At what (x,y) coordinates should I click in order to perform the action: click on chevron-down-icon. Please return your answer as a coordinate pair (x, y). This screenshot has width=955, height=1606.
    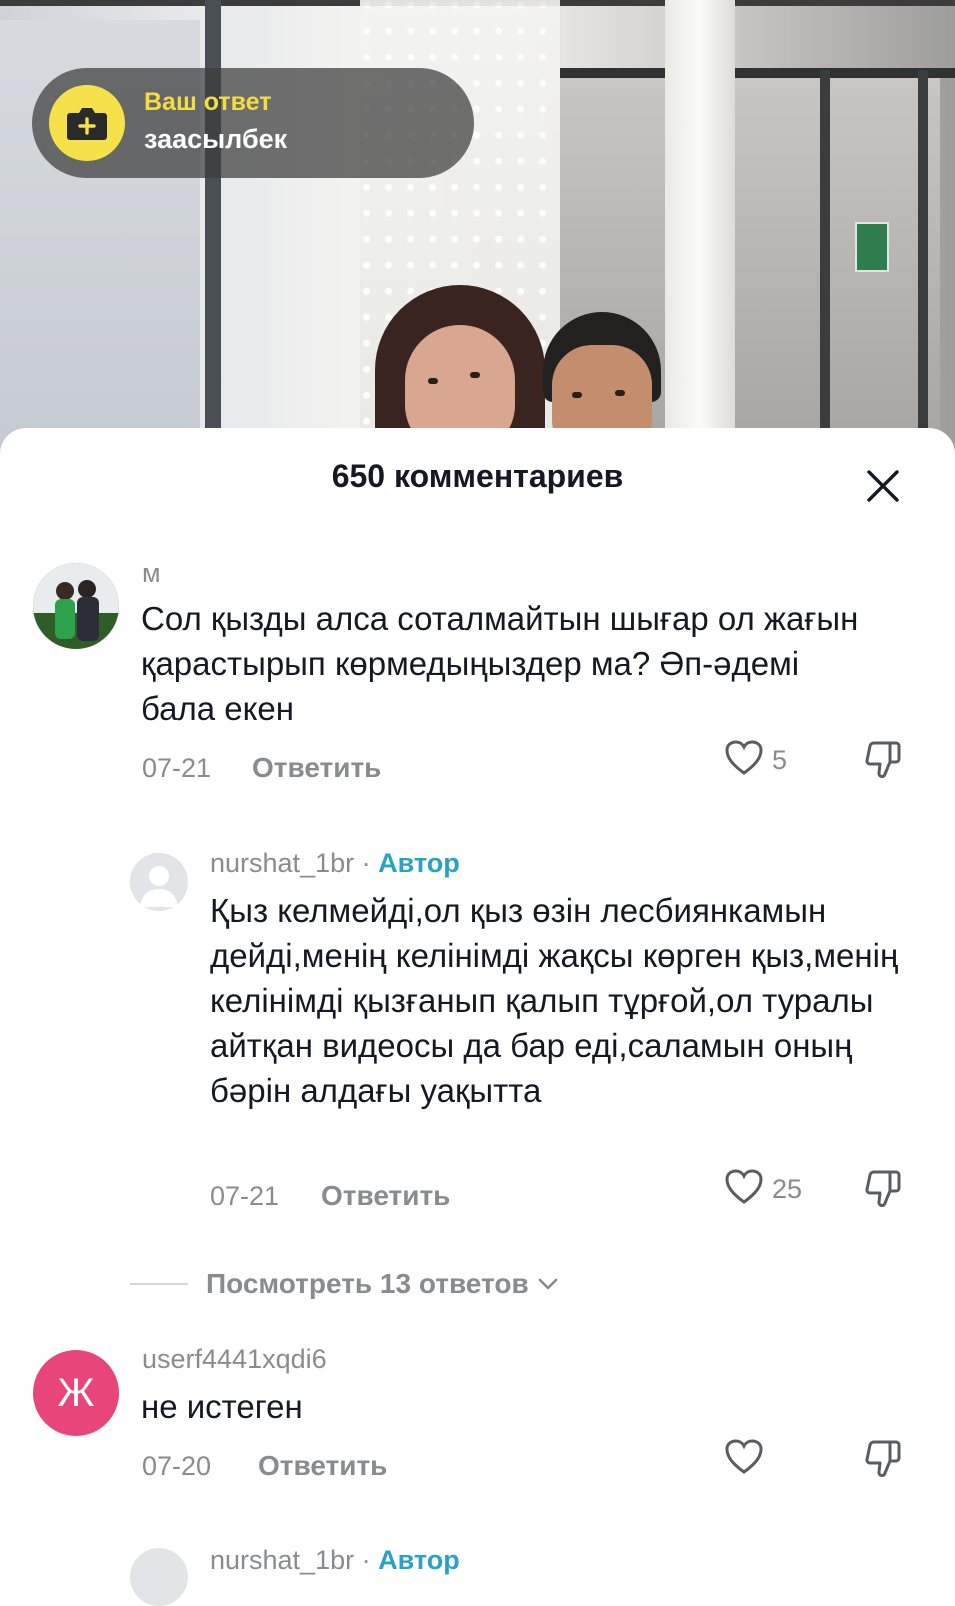
    Looking at the image, I should click on (548, 1284).